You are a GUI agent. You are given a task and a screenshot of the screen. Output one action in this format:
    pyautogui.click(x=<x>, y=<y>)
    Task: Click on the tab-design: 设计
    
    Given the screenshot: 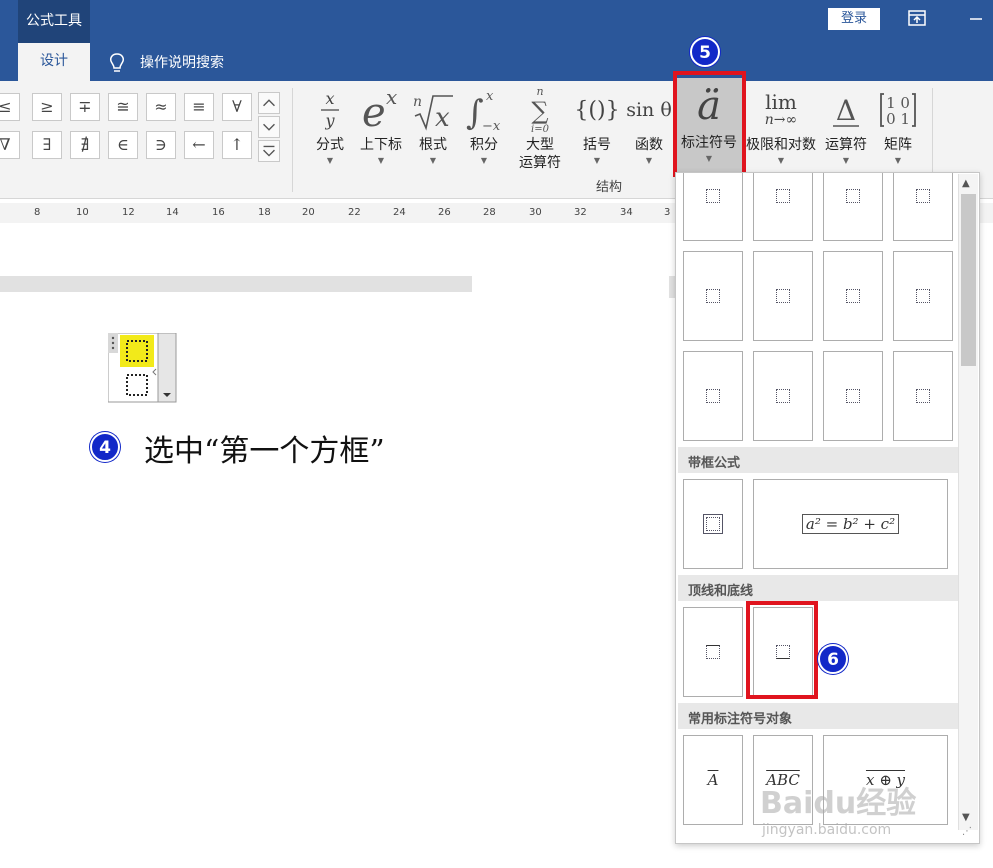 What is the action you would take?
    pyautogui.click(x=54, y=62)
    